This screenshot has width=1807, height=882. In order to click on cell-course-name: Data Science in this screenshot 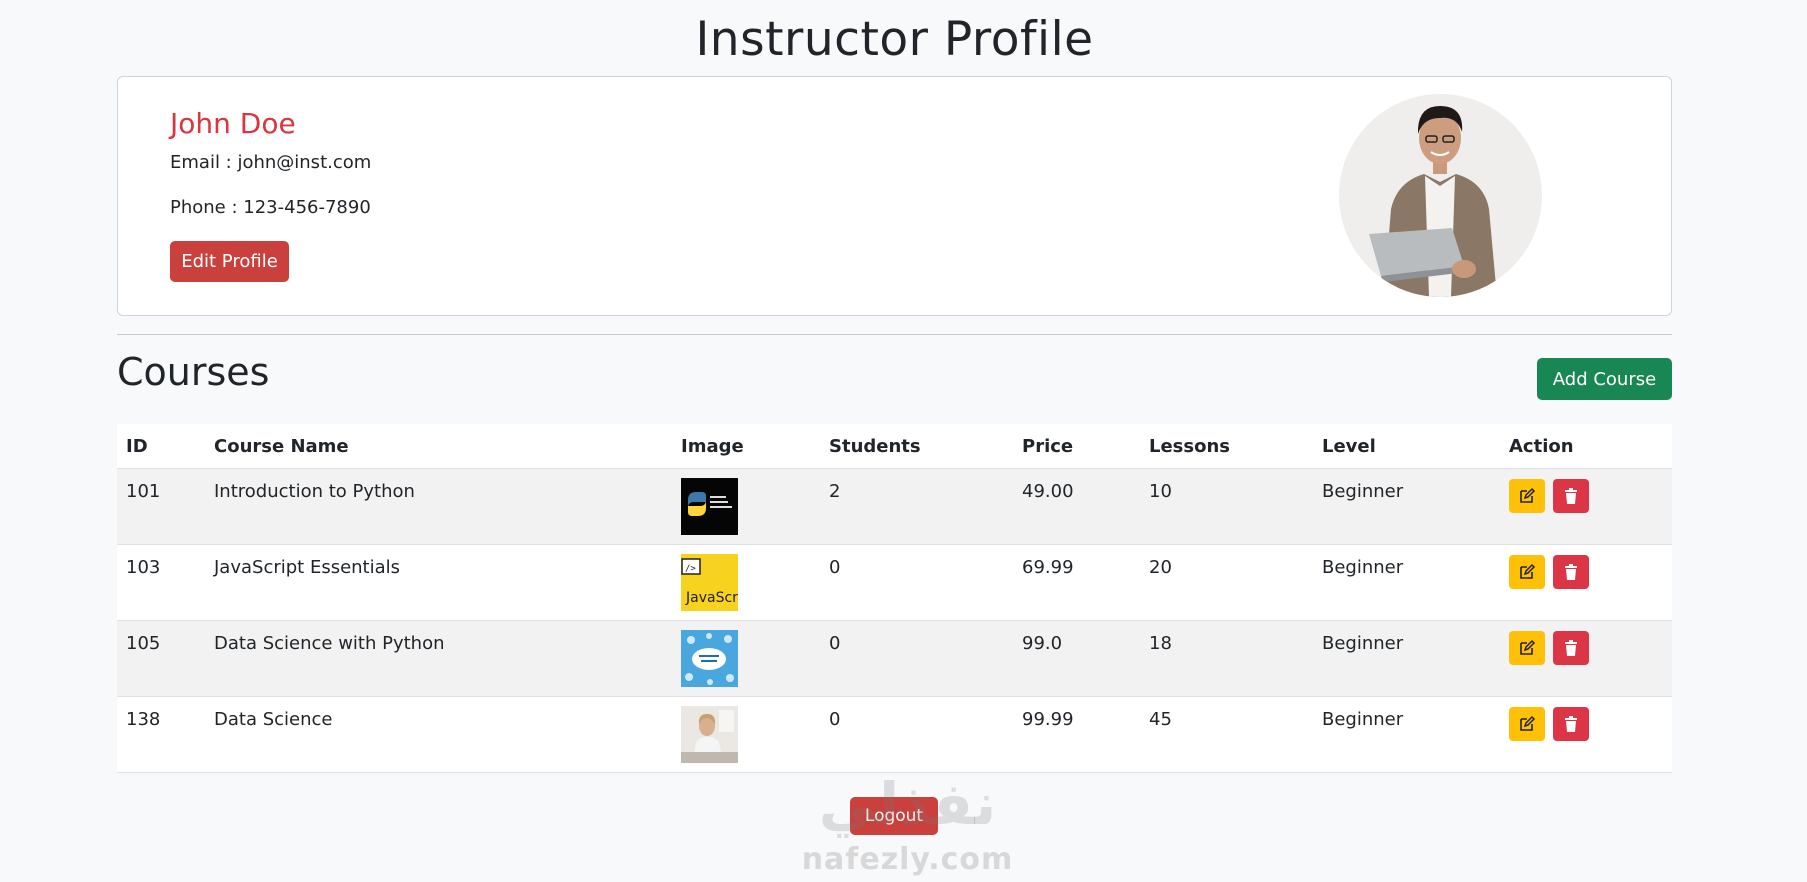, I will do `click(438, 734)`.